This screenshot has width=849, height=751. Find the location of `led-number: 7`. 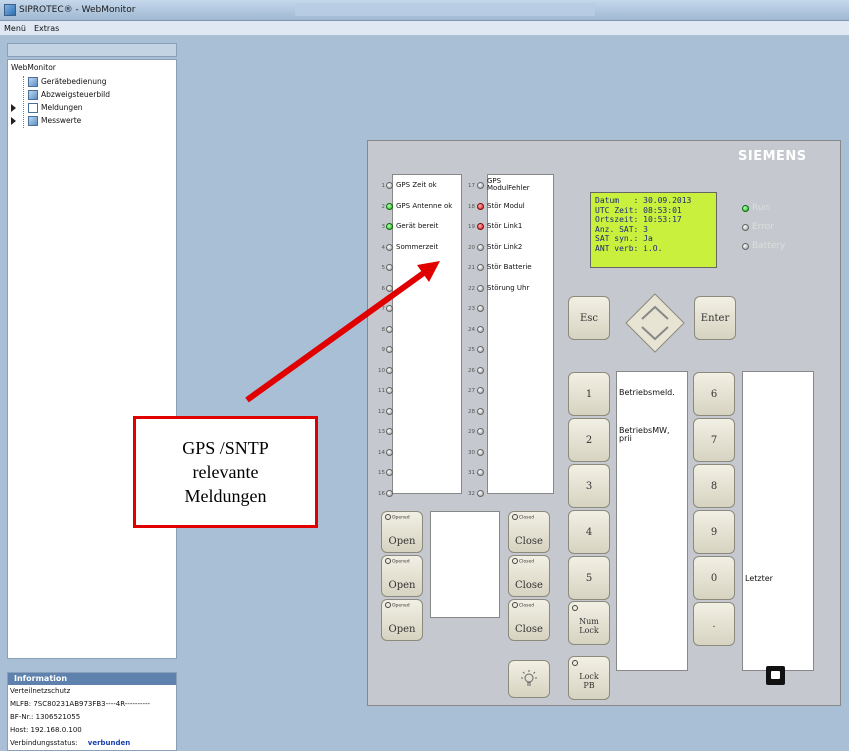

led-number: 7 is located at coordinates (383, 309).